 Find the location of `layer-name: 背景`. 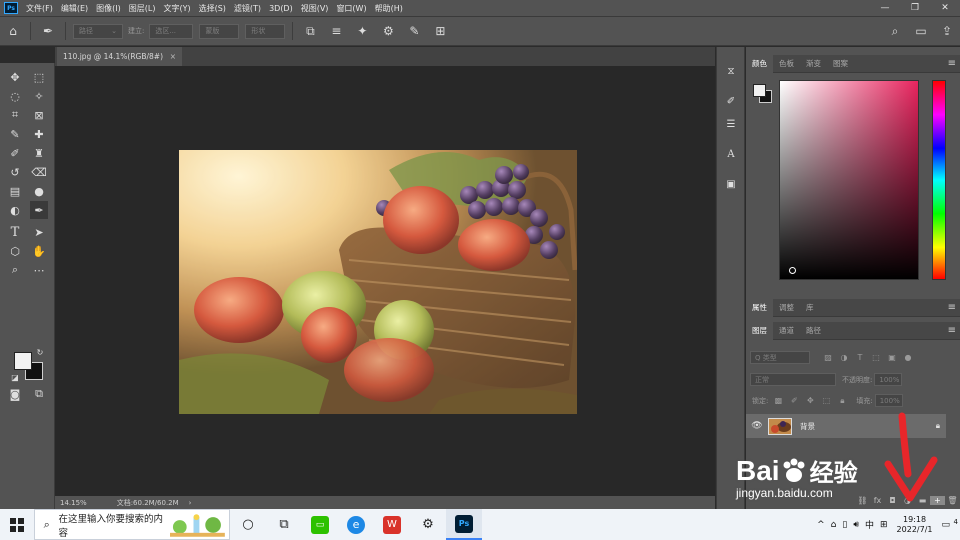

layer-name: 背景 is located at coordinates (803, 426).